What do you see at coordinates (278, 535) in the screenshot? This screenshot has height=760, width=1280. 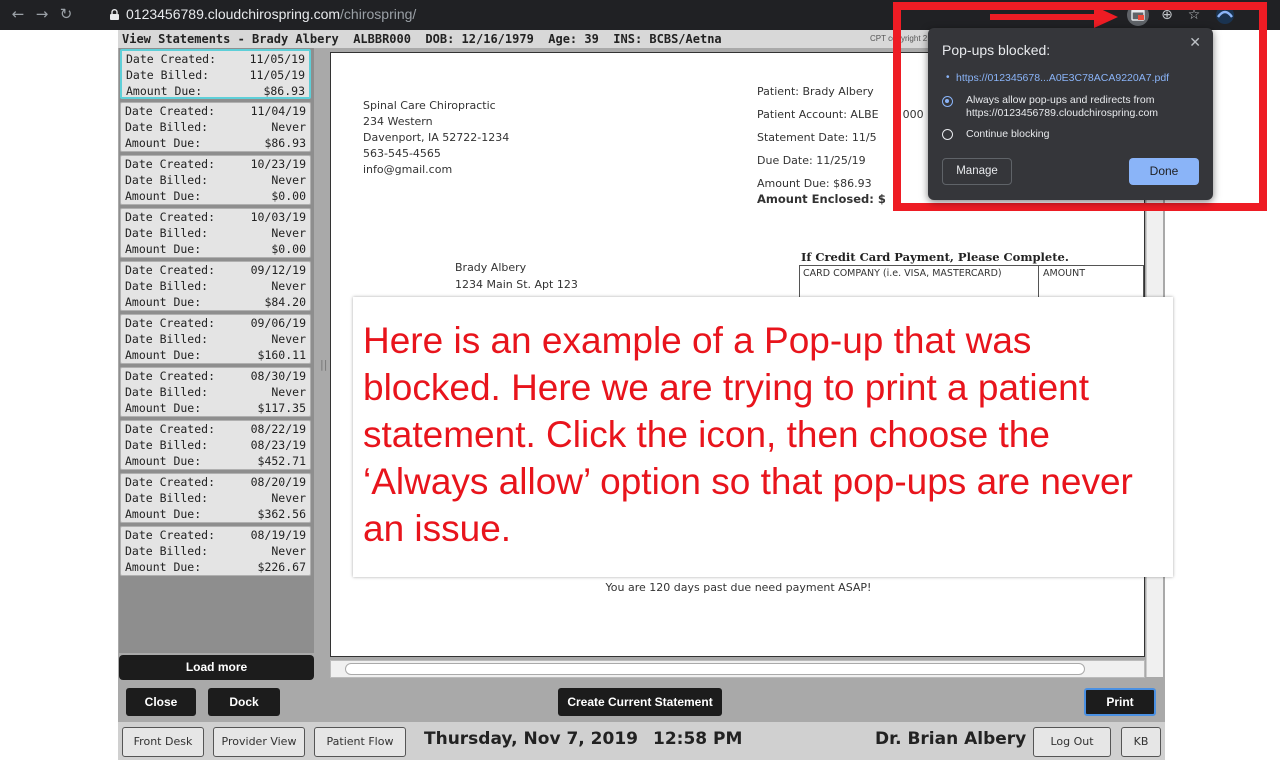 I see `field-value: 08/19/19` at bounding box center [278, 535].